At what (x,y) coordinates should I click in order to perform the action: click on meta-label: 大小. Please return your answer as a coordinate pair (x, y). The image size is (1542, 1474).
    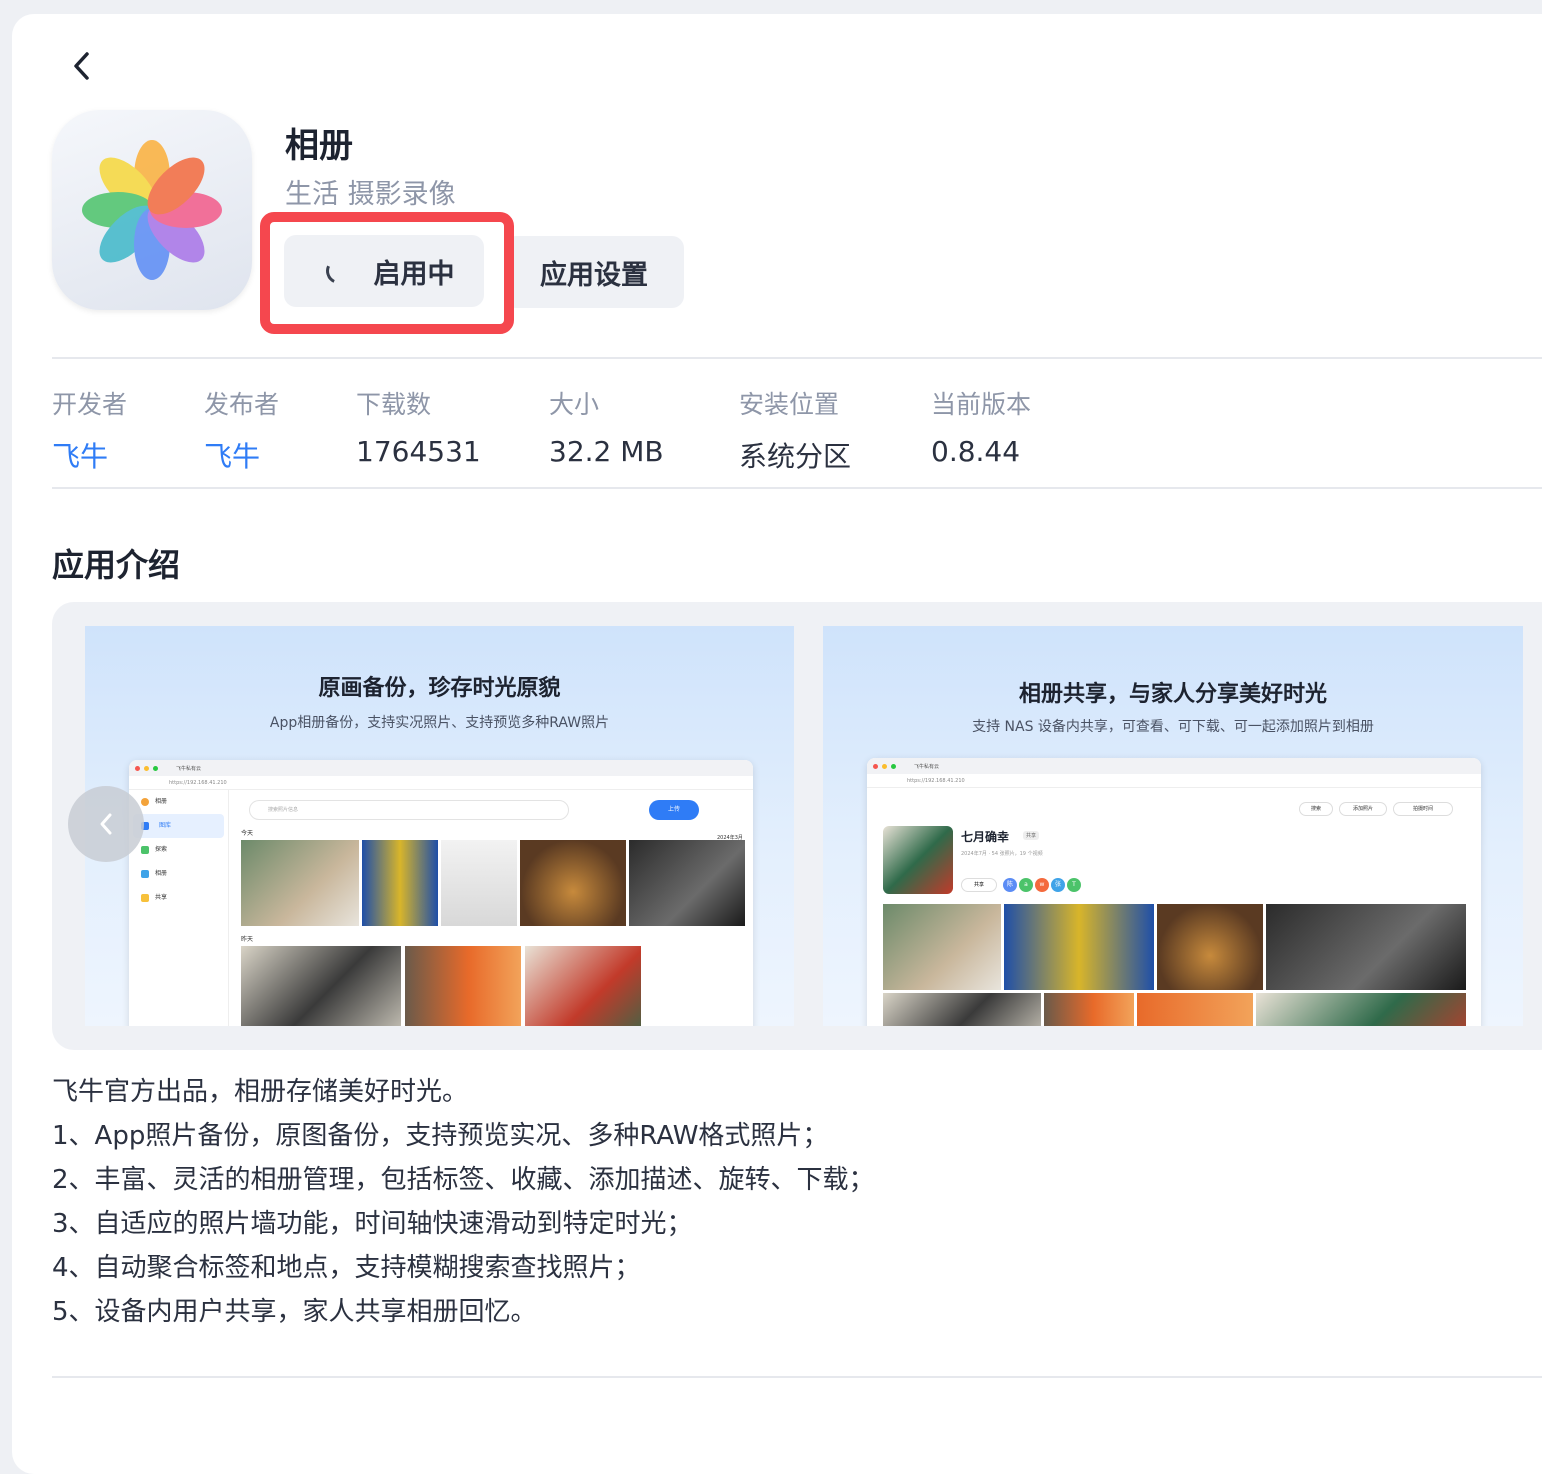
    Looking at the image, I should click on (574, 404).